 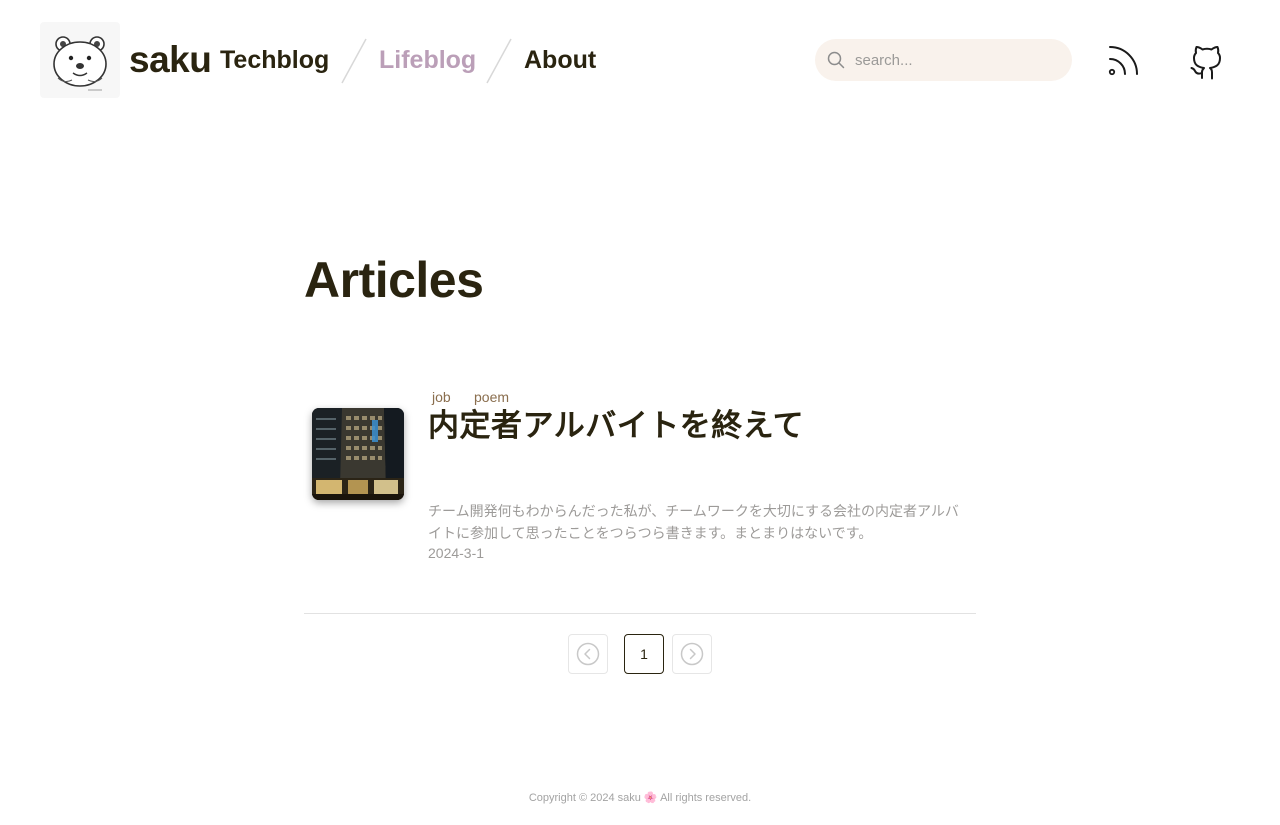 What do you see at coordinates (80, 60) in the screenshot?
I see `bear-logo-icon` at bounding box center [80, 60].